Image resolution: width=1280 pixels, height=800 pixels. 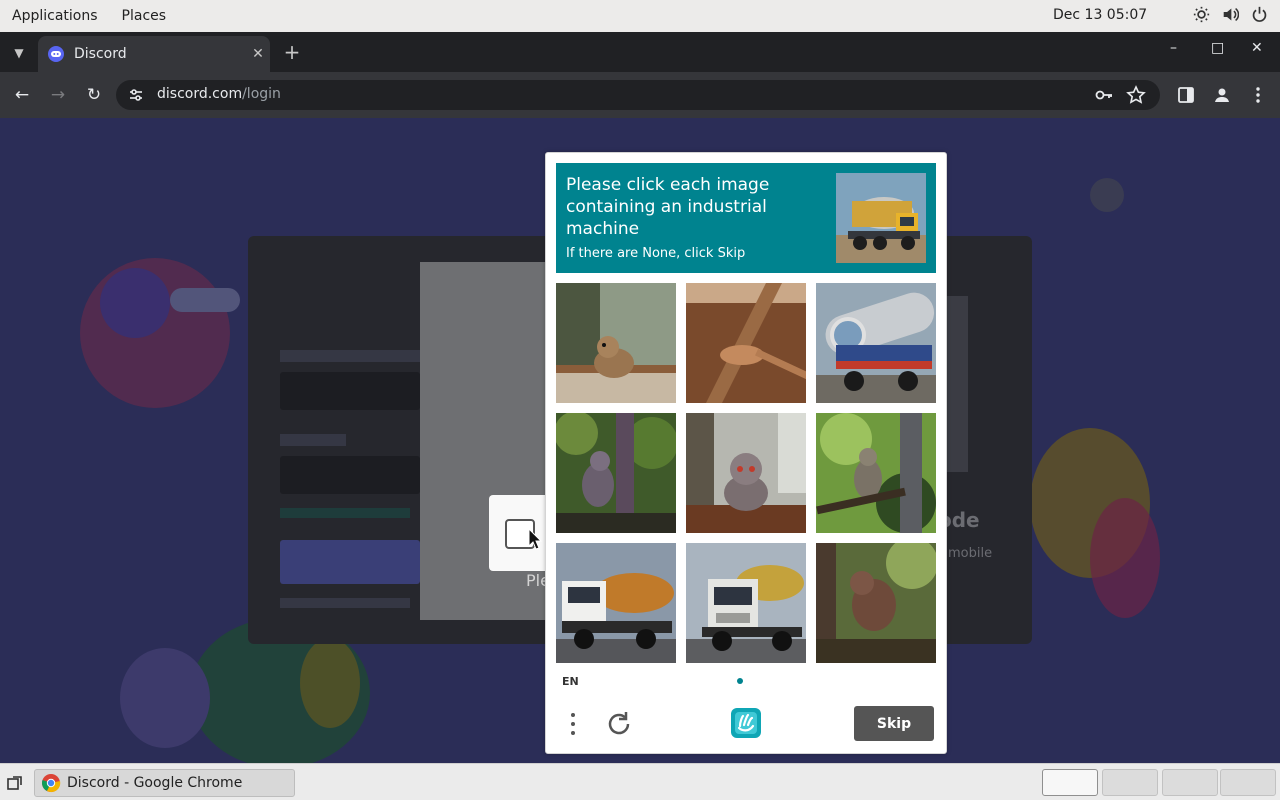 I want to click on back-icon: ←, so click(x=22, y=95).